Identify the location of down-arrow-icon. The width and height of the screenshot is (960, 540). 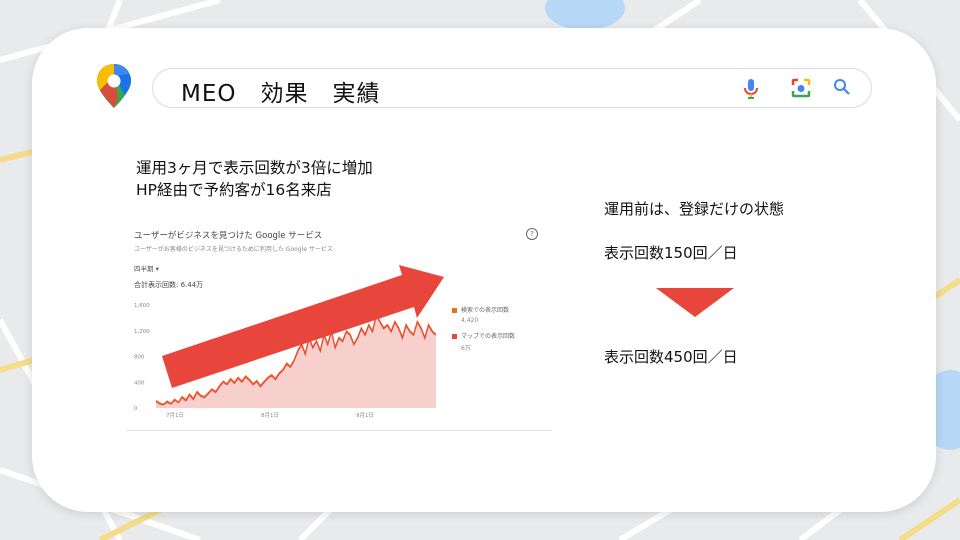
(695, 302).